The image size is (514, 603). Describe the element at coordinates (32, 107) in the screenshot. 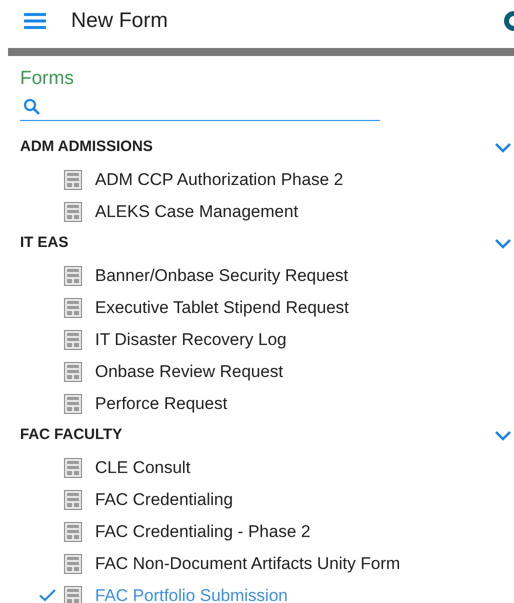

I see `search-icon` at that location.